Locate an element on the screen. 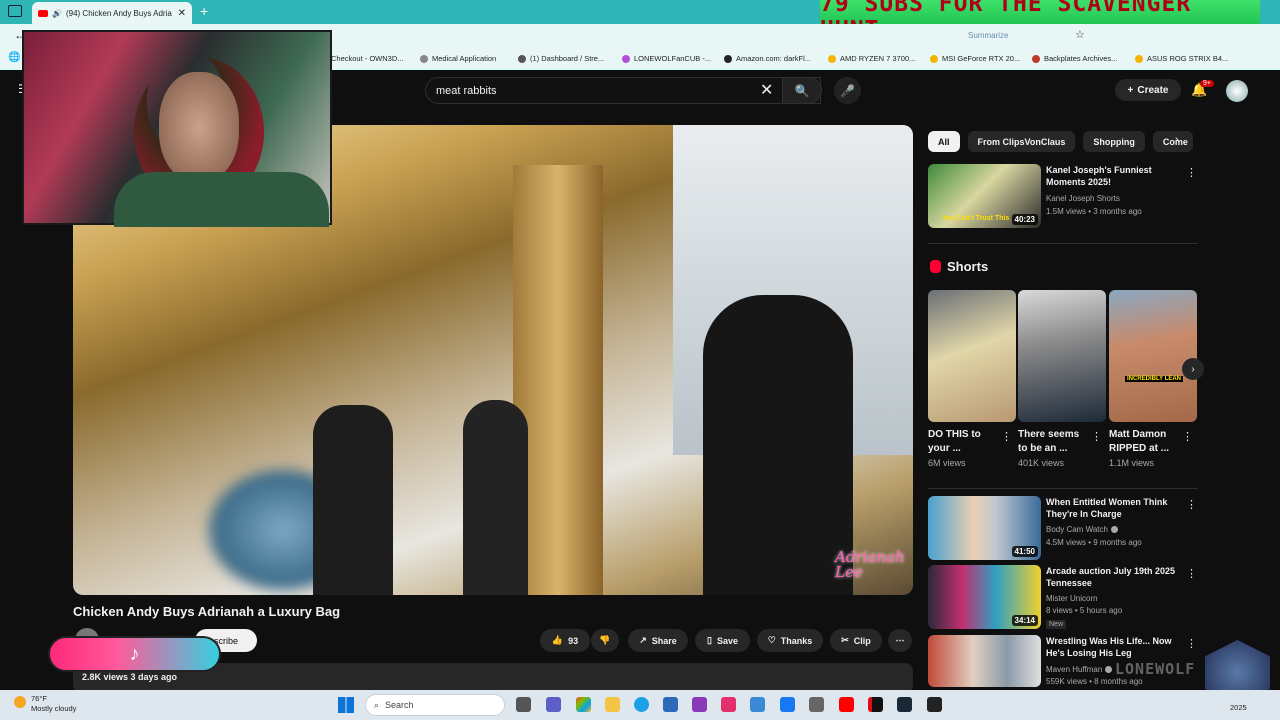 This screenshot has height=720, width=1280. more-dots-icon: ⋯ is located at coordinates (900, 640).